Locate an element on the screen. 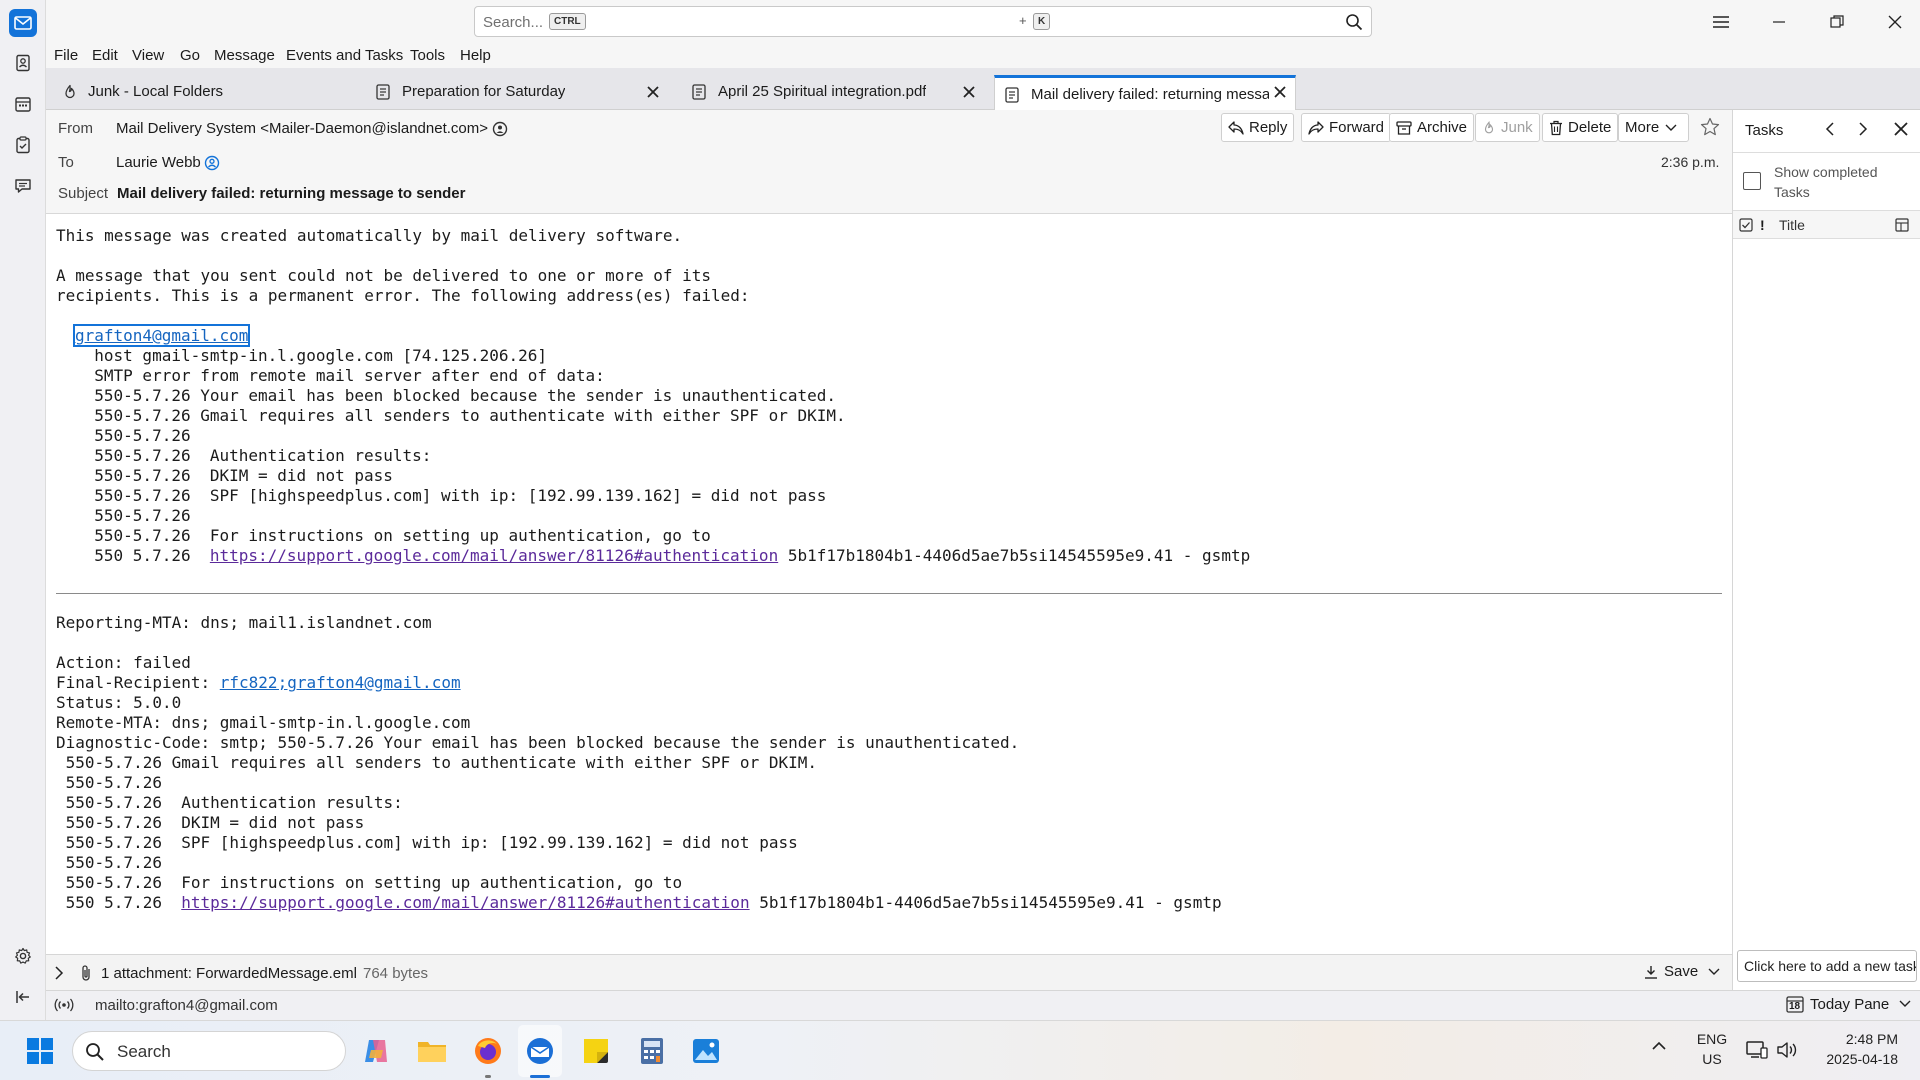 This screenshot has width=1920, height=1080. collapse-spaces-icon is located at coordinates (23, 997).